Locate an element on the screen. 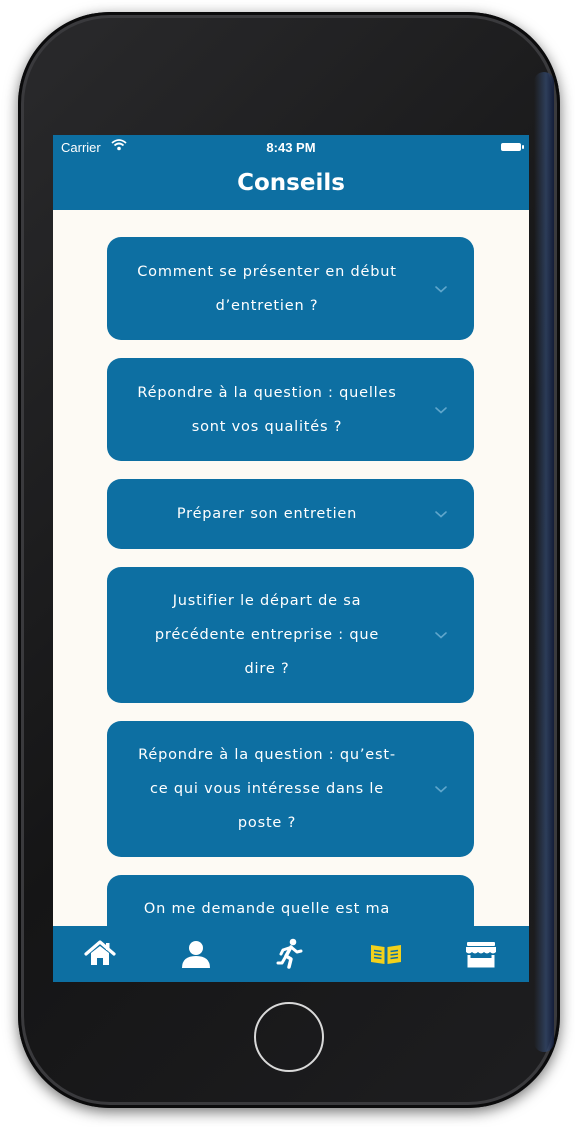  tab-activity is located at coordinates (290, 954).